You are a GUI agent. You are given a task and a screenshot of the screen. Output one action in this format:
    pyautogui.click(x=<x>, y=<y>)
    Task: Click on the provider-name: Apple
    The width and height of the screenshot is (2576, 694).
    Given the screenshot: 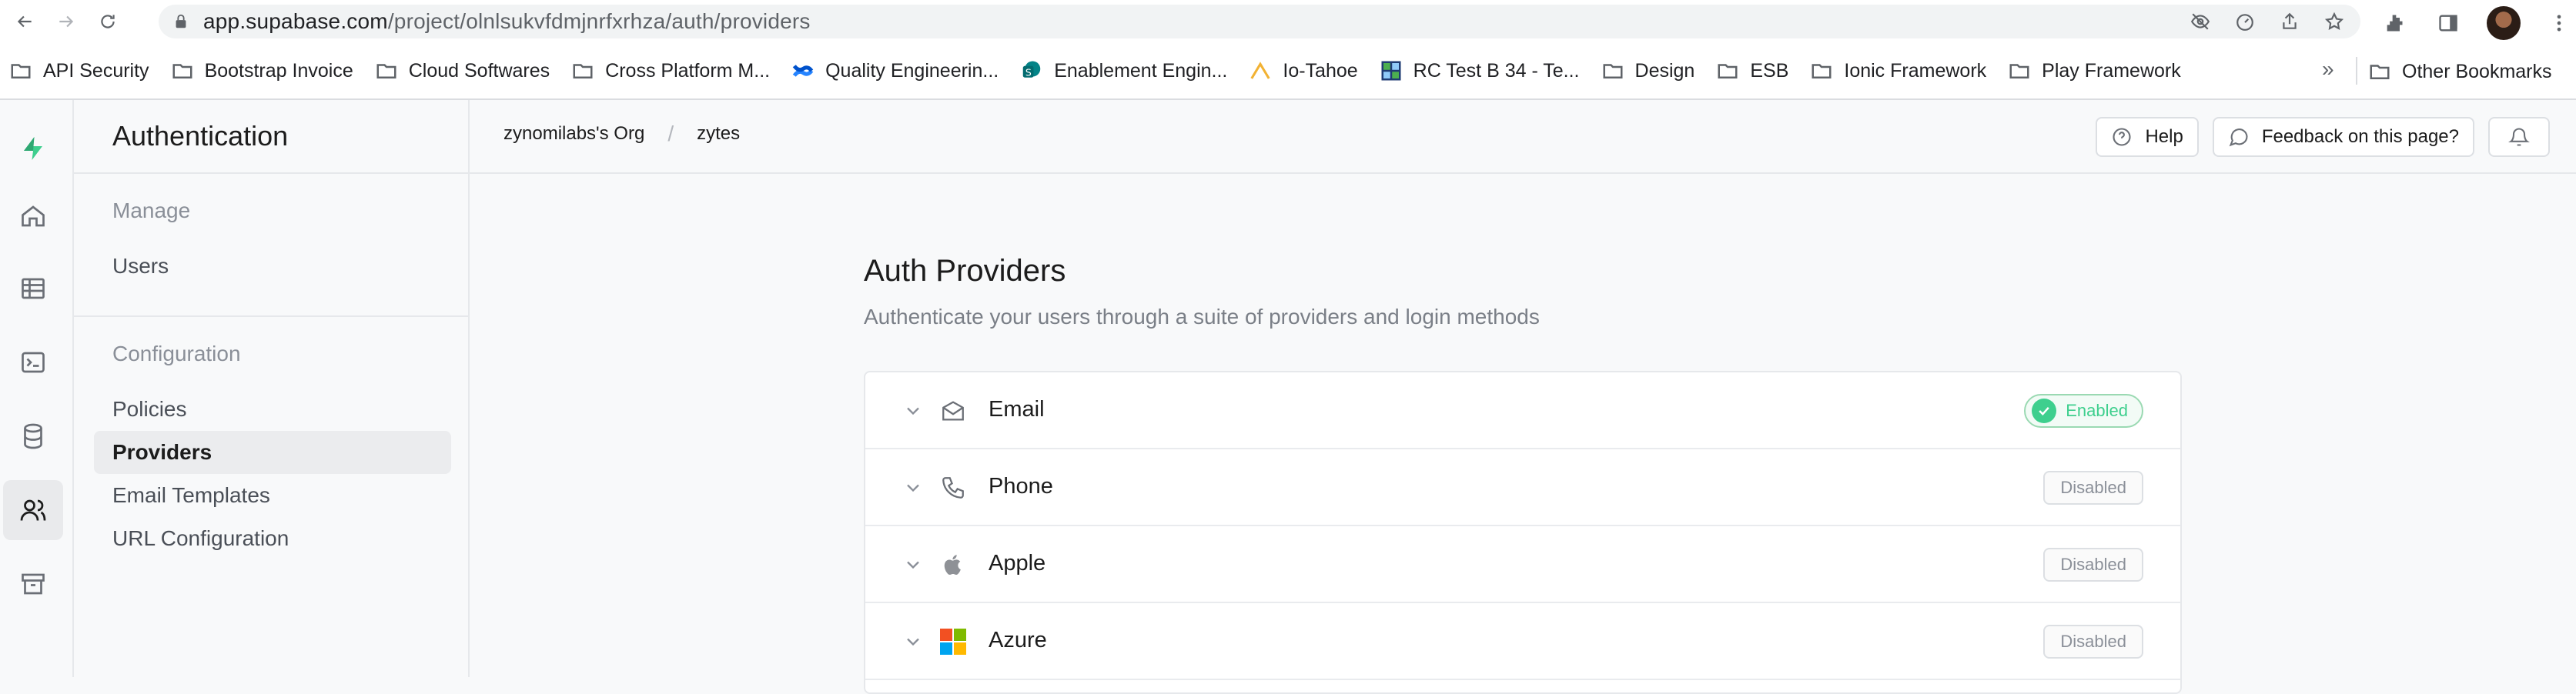 What is the action you would take?
    pyautogui.click(x=1018, y=563)
    